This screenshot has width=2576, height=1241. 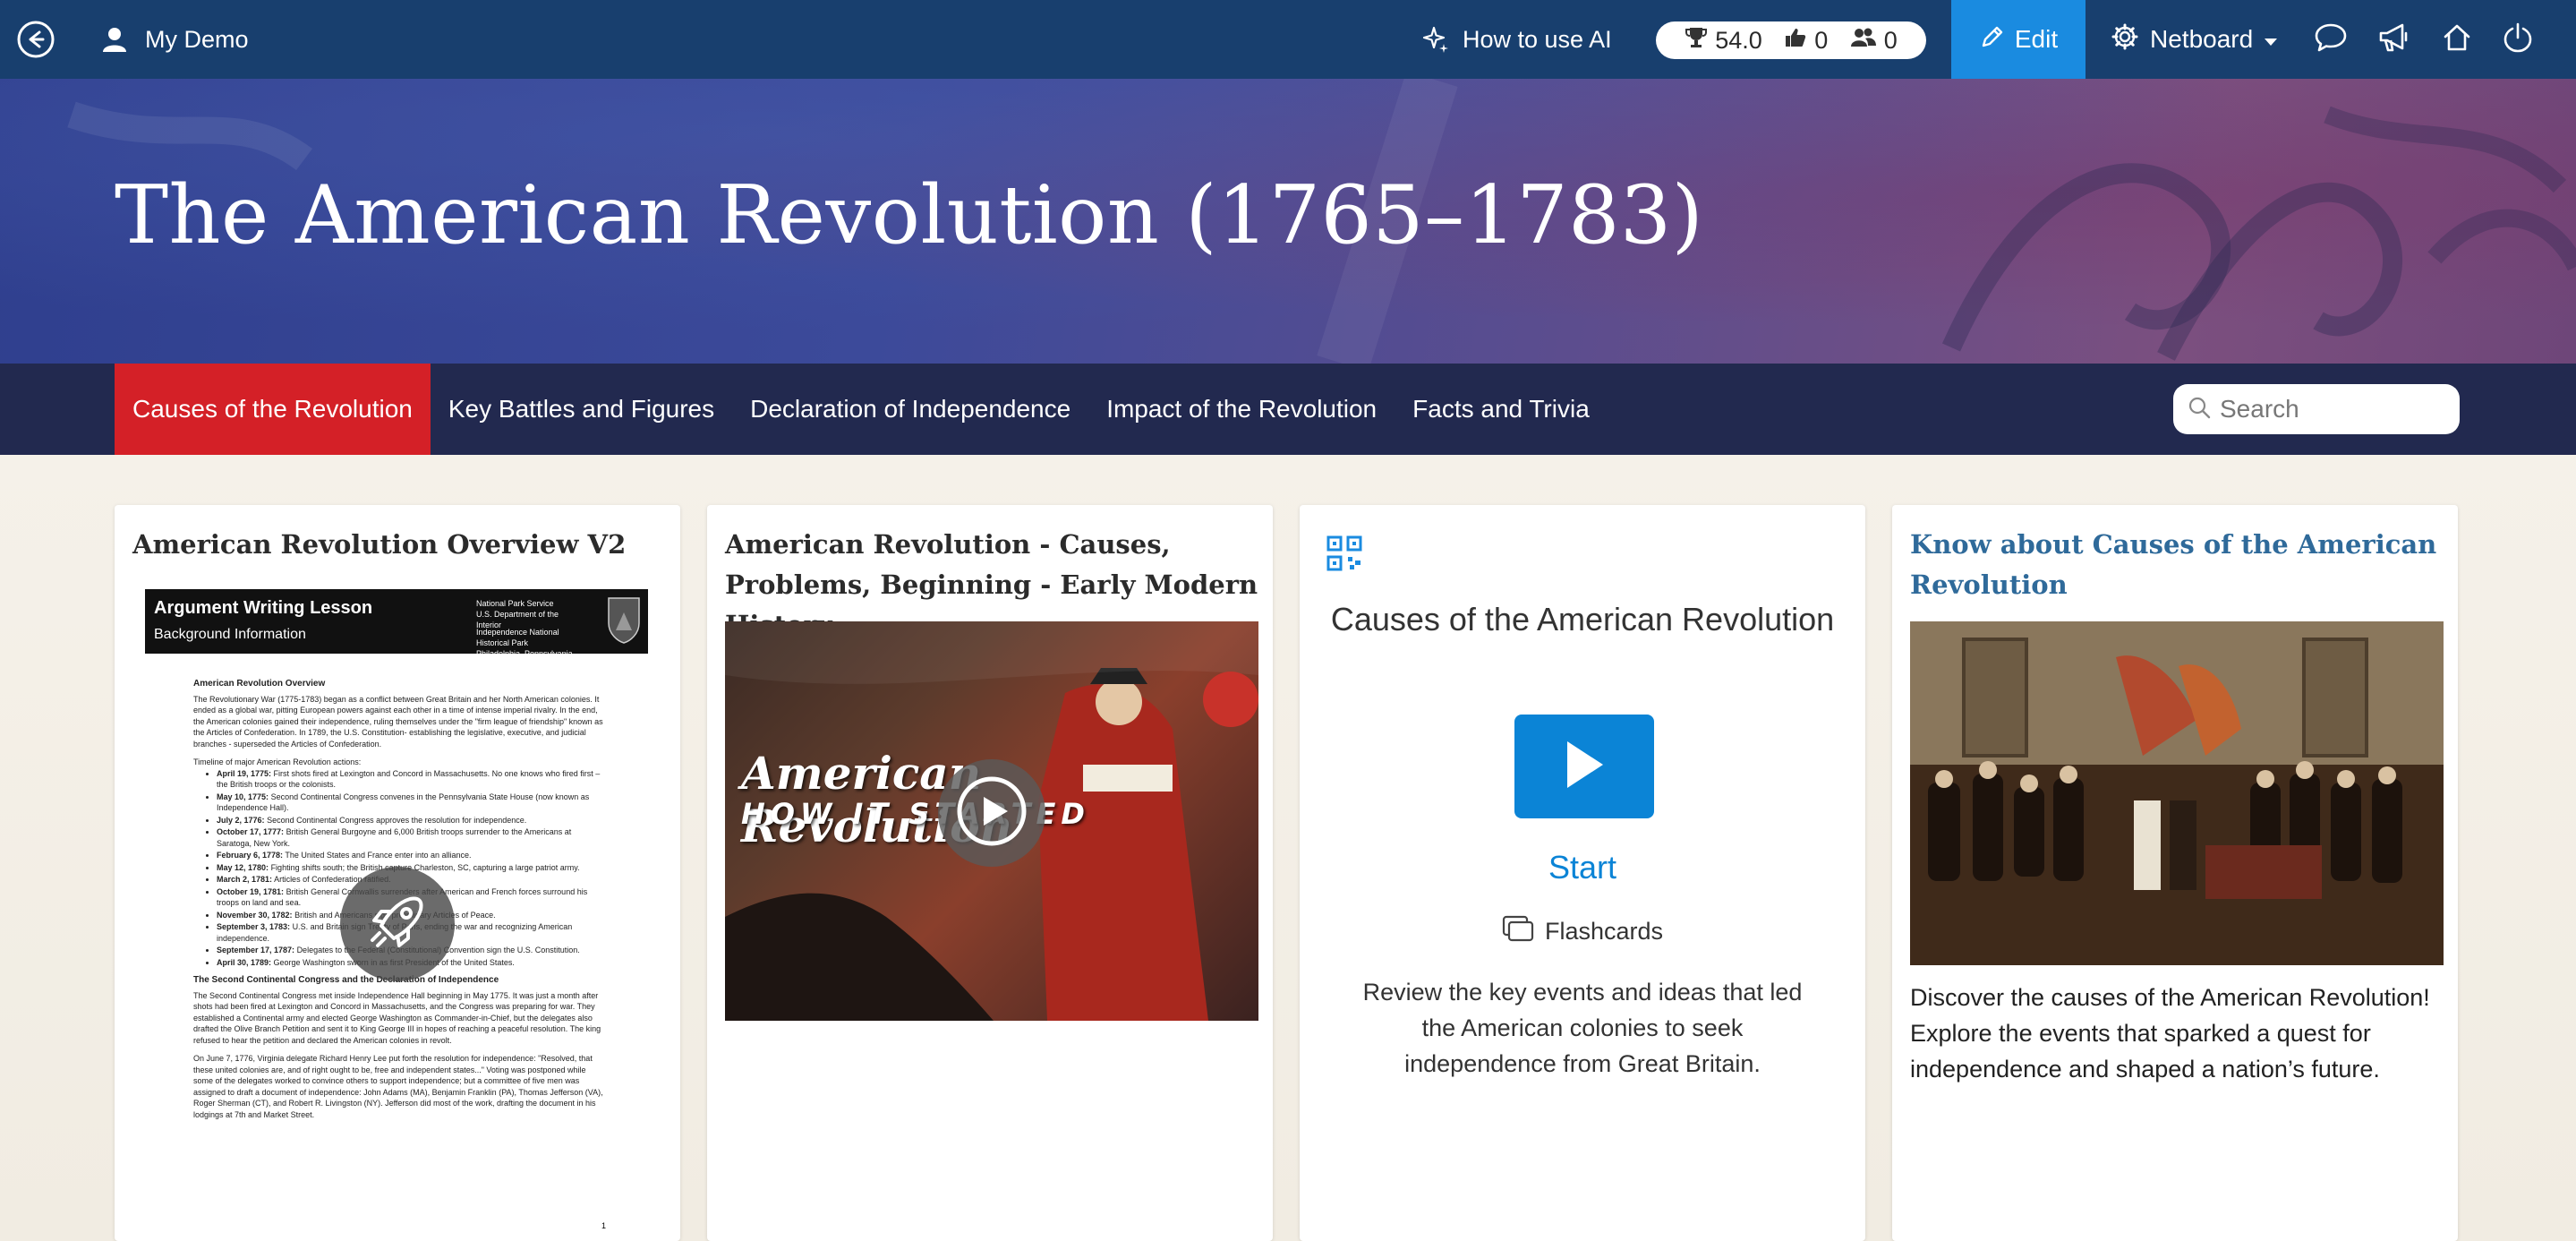 I want to click on doc-section-heading: American Revolution Overview, so click(x=259, y=684).